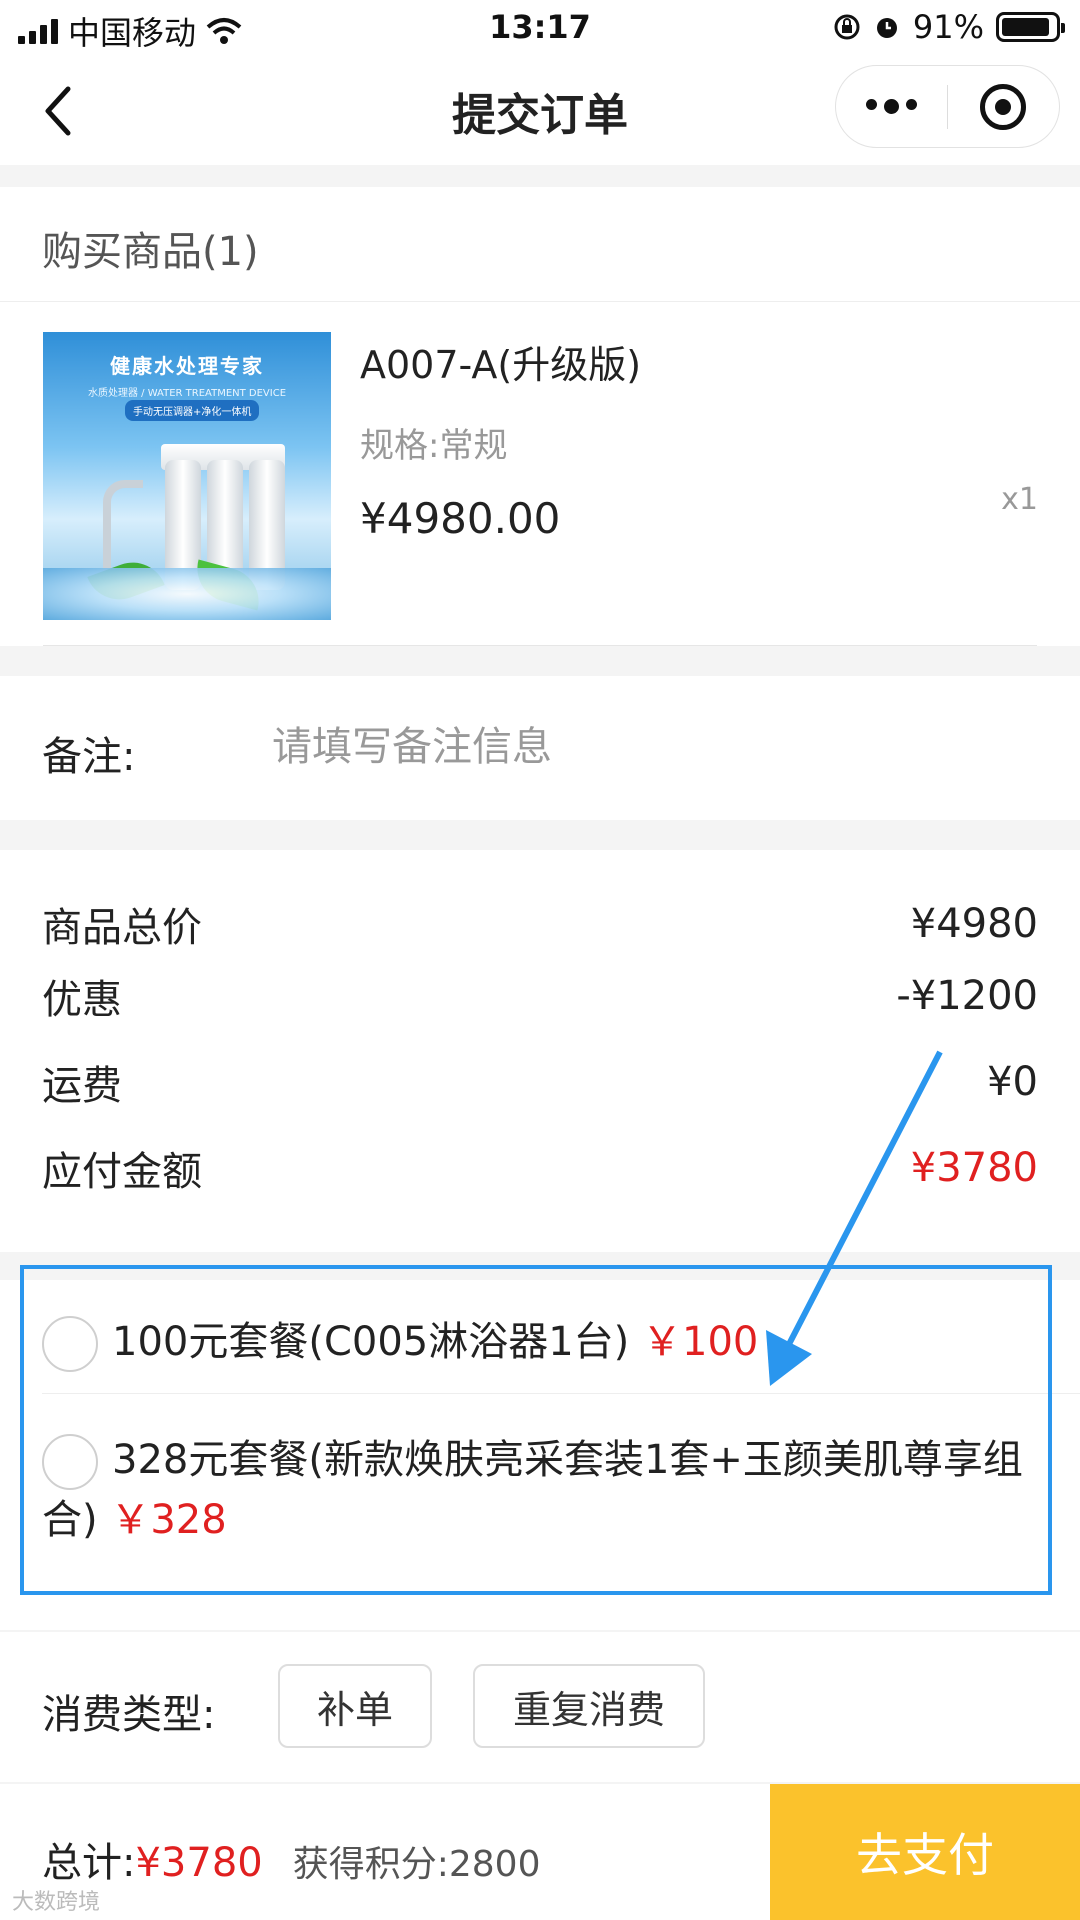 The width and height of the screenshot is (1080, 1920). Describe the element at coordinates (89, 1863) in the screenshot. I see `total-label: 总计:` at that location.